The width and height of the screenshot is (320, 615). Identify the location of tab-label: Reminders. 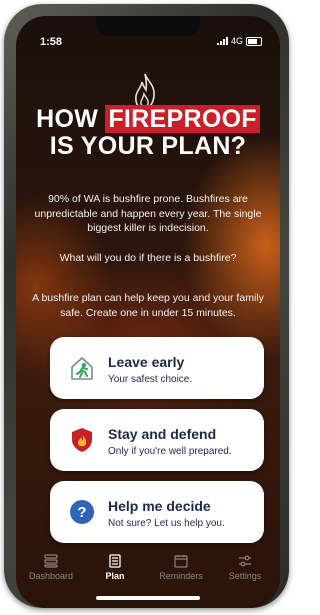
(181, 576).